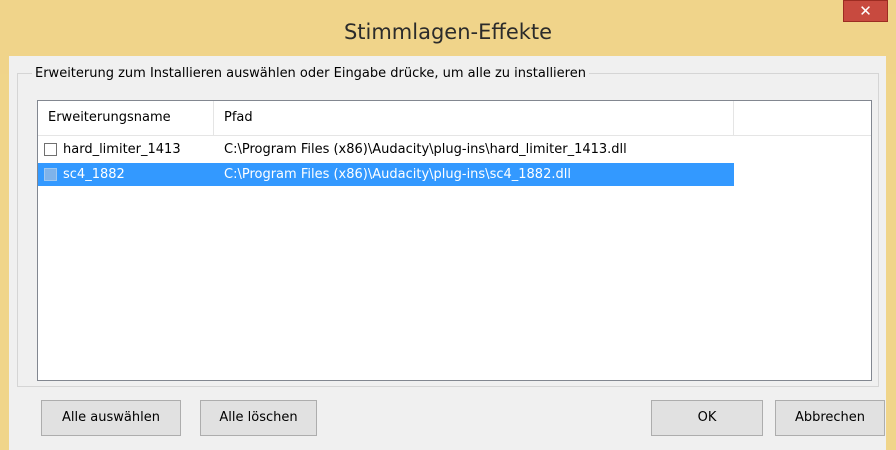  Describe the element at coordinates (111, 418) in the screenshot. I see `select-all-button: Alle auswählen` at that location.